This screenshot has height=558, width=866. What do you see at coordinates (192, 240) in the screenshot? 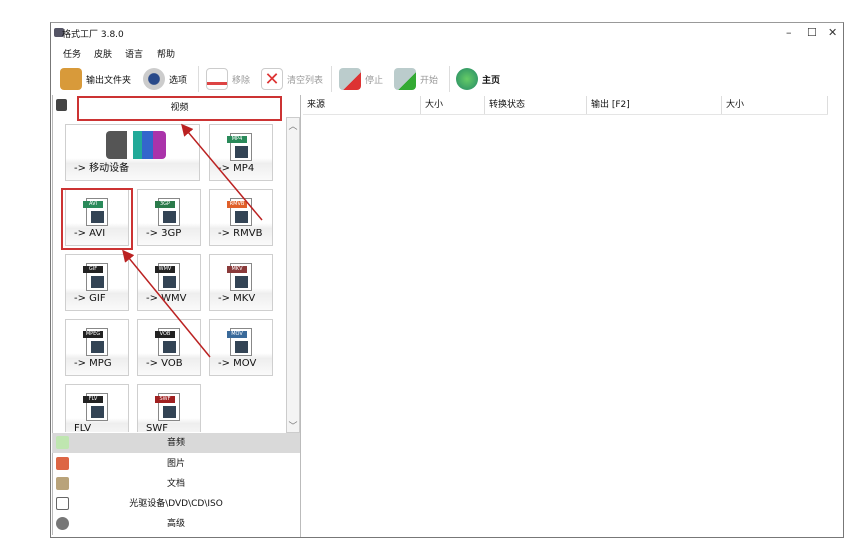
I see `annotation-arrows` at bounding box center [192, 240].